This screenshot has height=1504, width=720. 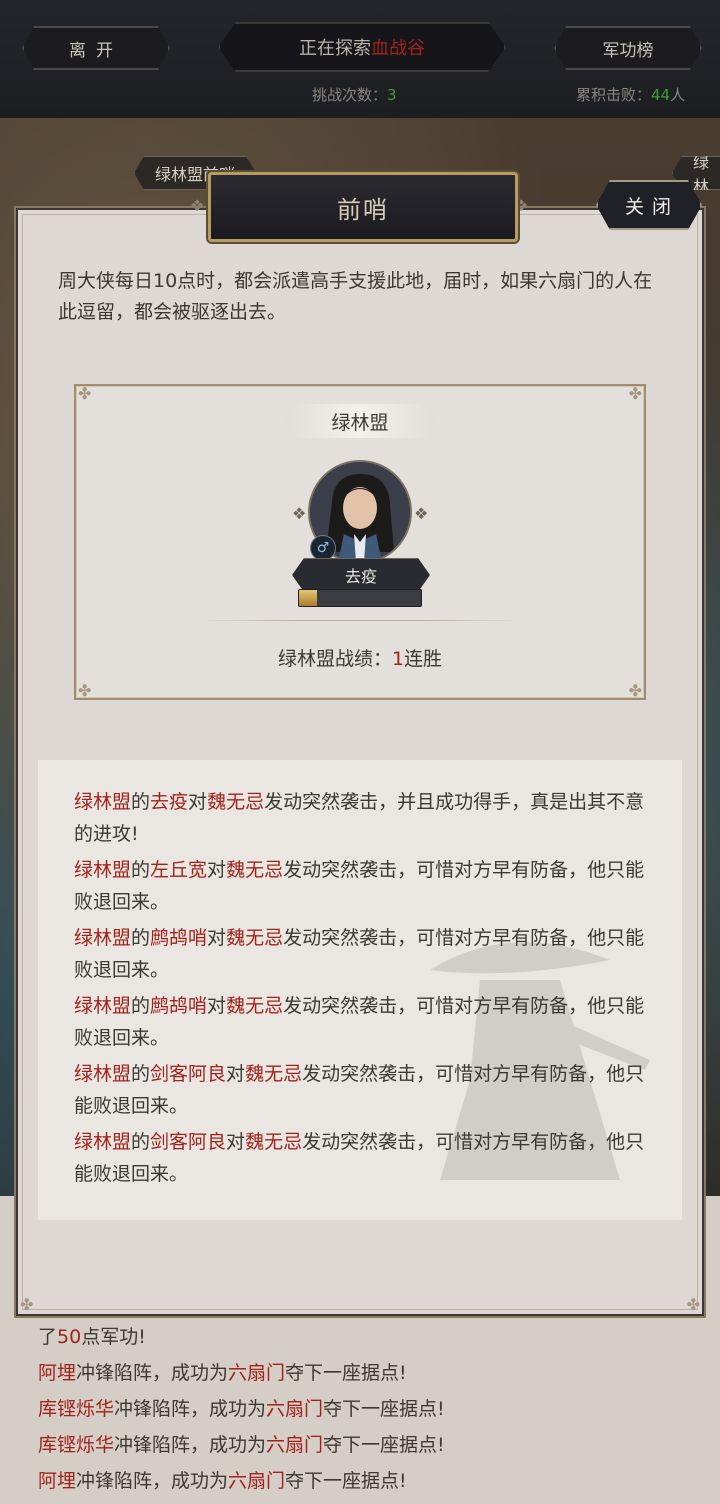 What do you see at coordinates (334, 659) in the screenshot?
I see `record-label: 绿林盟战绩：` at bounding box center [334, 659].